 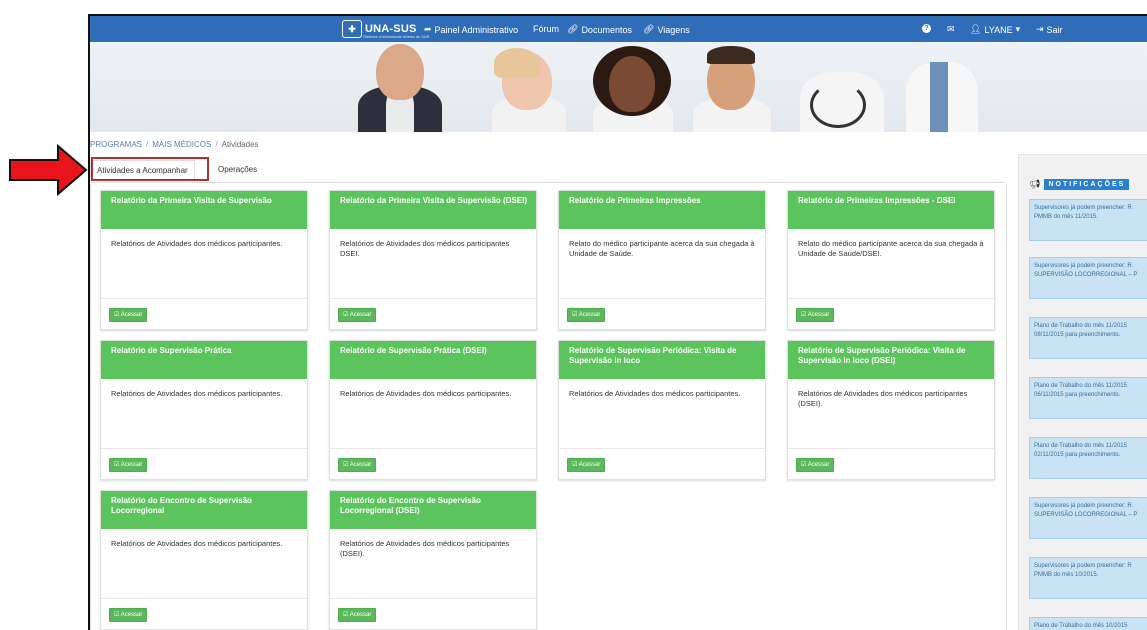 What do you see at coordinates (998, 29) in the screenshot?
I see `user-name: LYANE` at bounding box center [998, 29].